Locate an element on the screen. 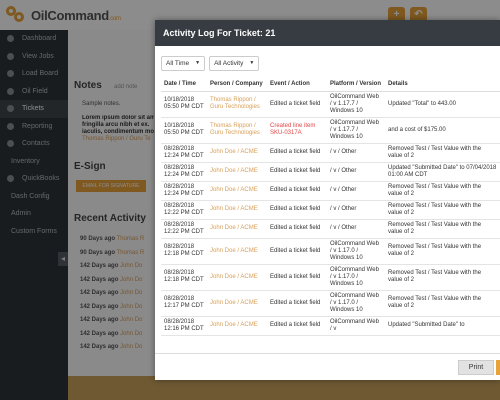 The image size is (500, 400). cell-platform: OilCommand Web / v is located at coordinates (356, 326).